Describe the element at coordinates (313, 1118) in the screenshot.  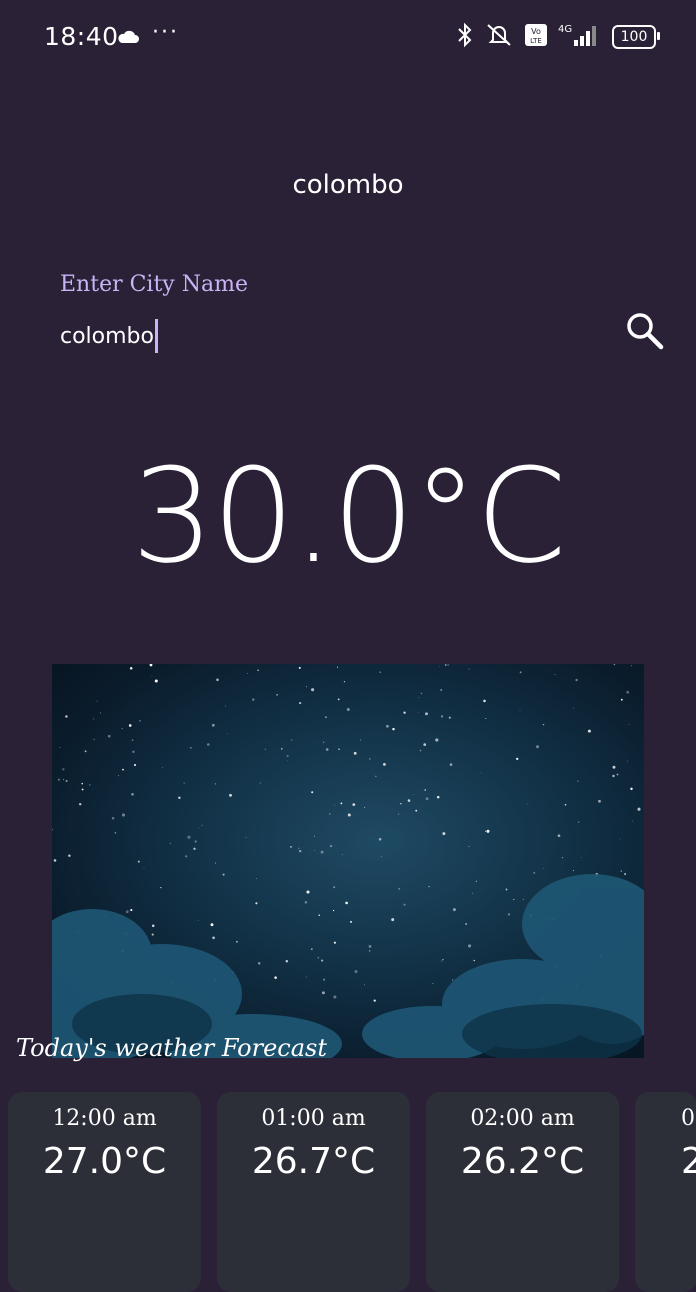
I see `forecast-time: 01:00 am` at that location.